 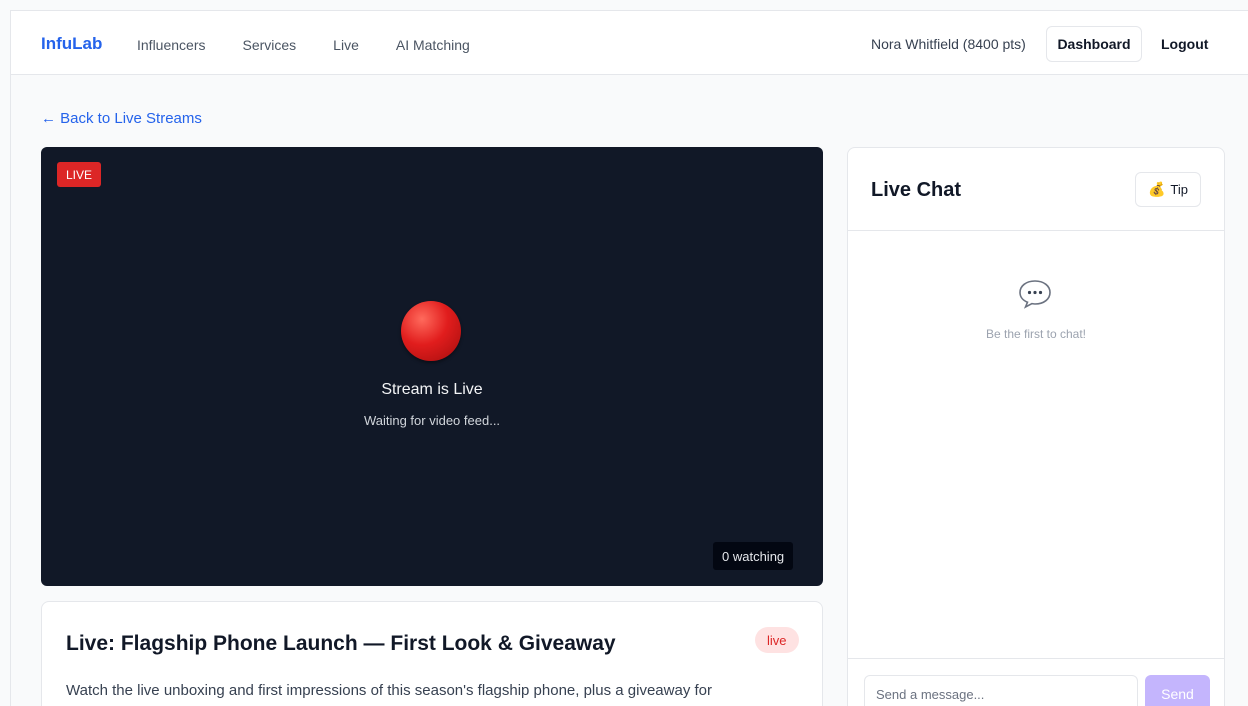 I want to click on nav-link-influencers: Influencers, so click(x=171, y=45).